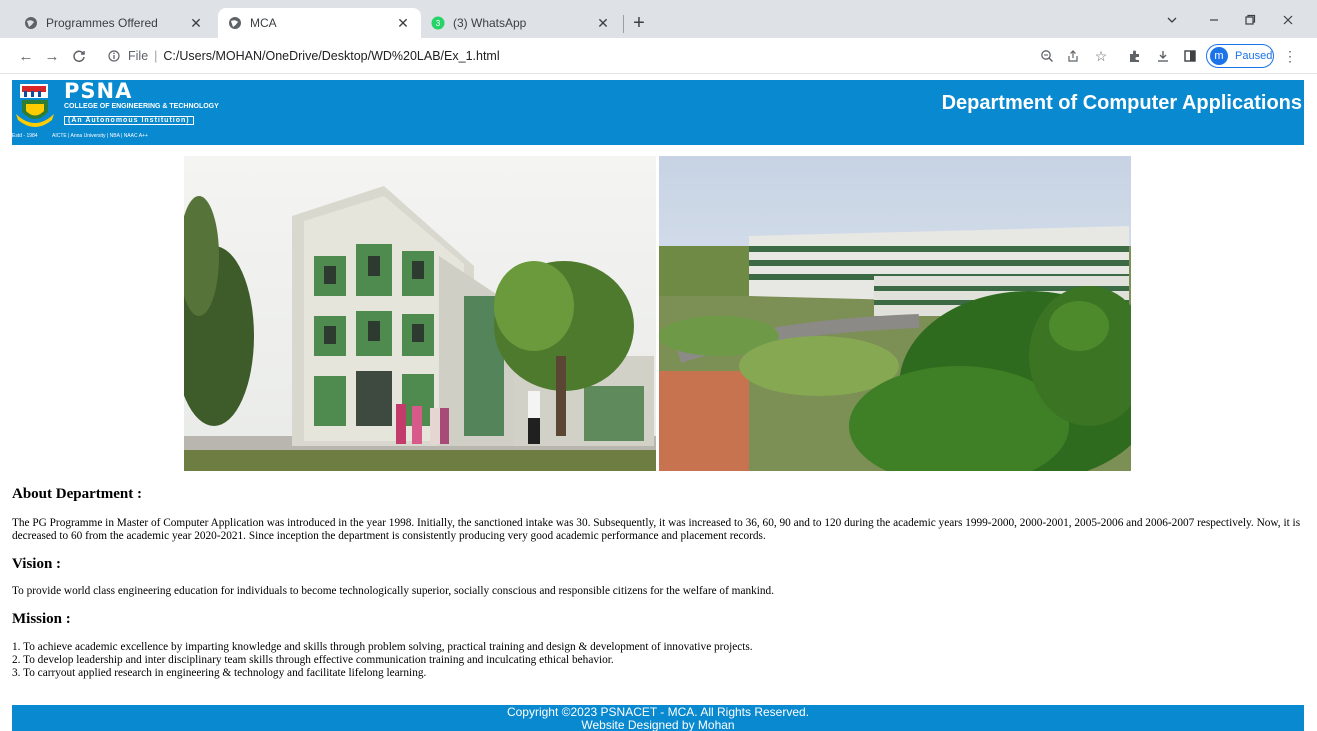 The height and width of the screenshot is (731, 1317). What do you see at coordinates (1101, 56) in the screenshot?
I see `bookmark-star-icon: ☆` at bounding box center [1101, 56].